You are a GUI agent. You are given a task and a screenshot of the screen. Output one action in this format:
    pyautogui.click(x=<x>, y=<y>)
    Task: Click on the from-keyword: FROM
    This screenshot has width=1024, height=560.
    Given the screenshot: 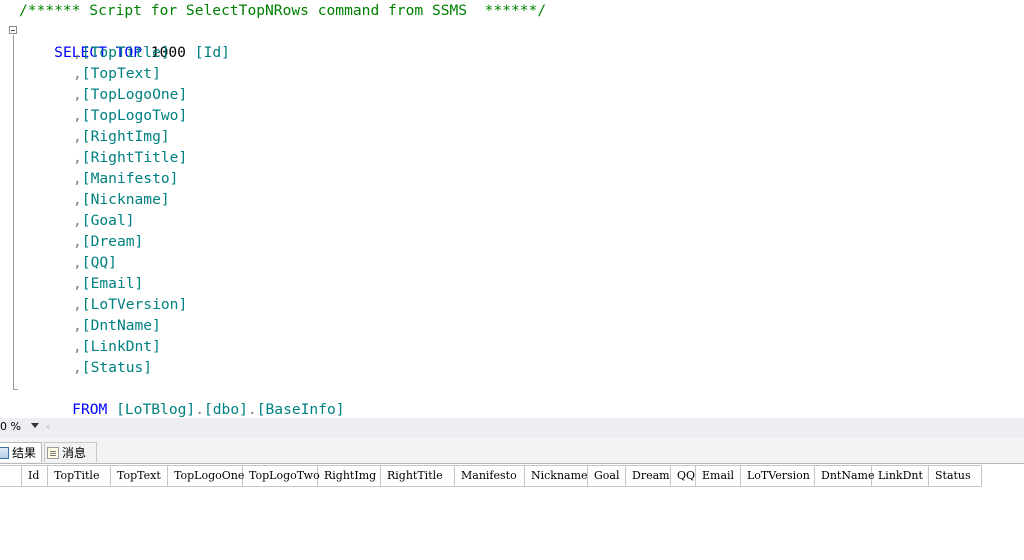 What is the action you would take?
    pyautogui.click(x=90, y=409)
    